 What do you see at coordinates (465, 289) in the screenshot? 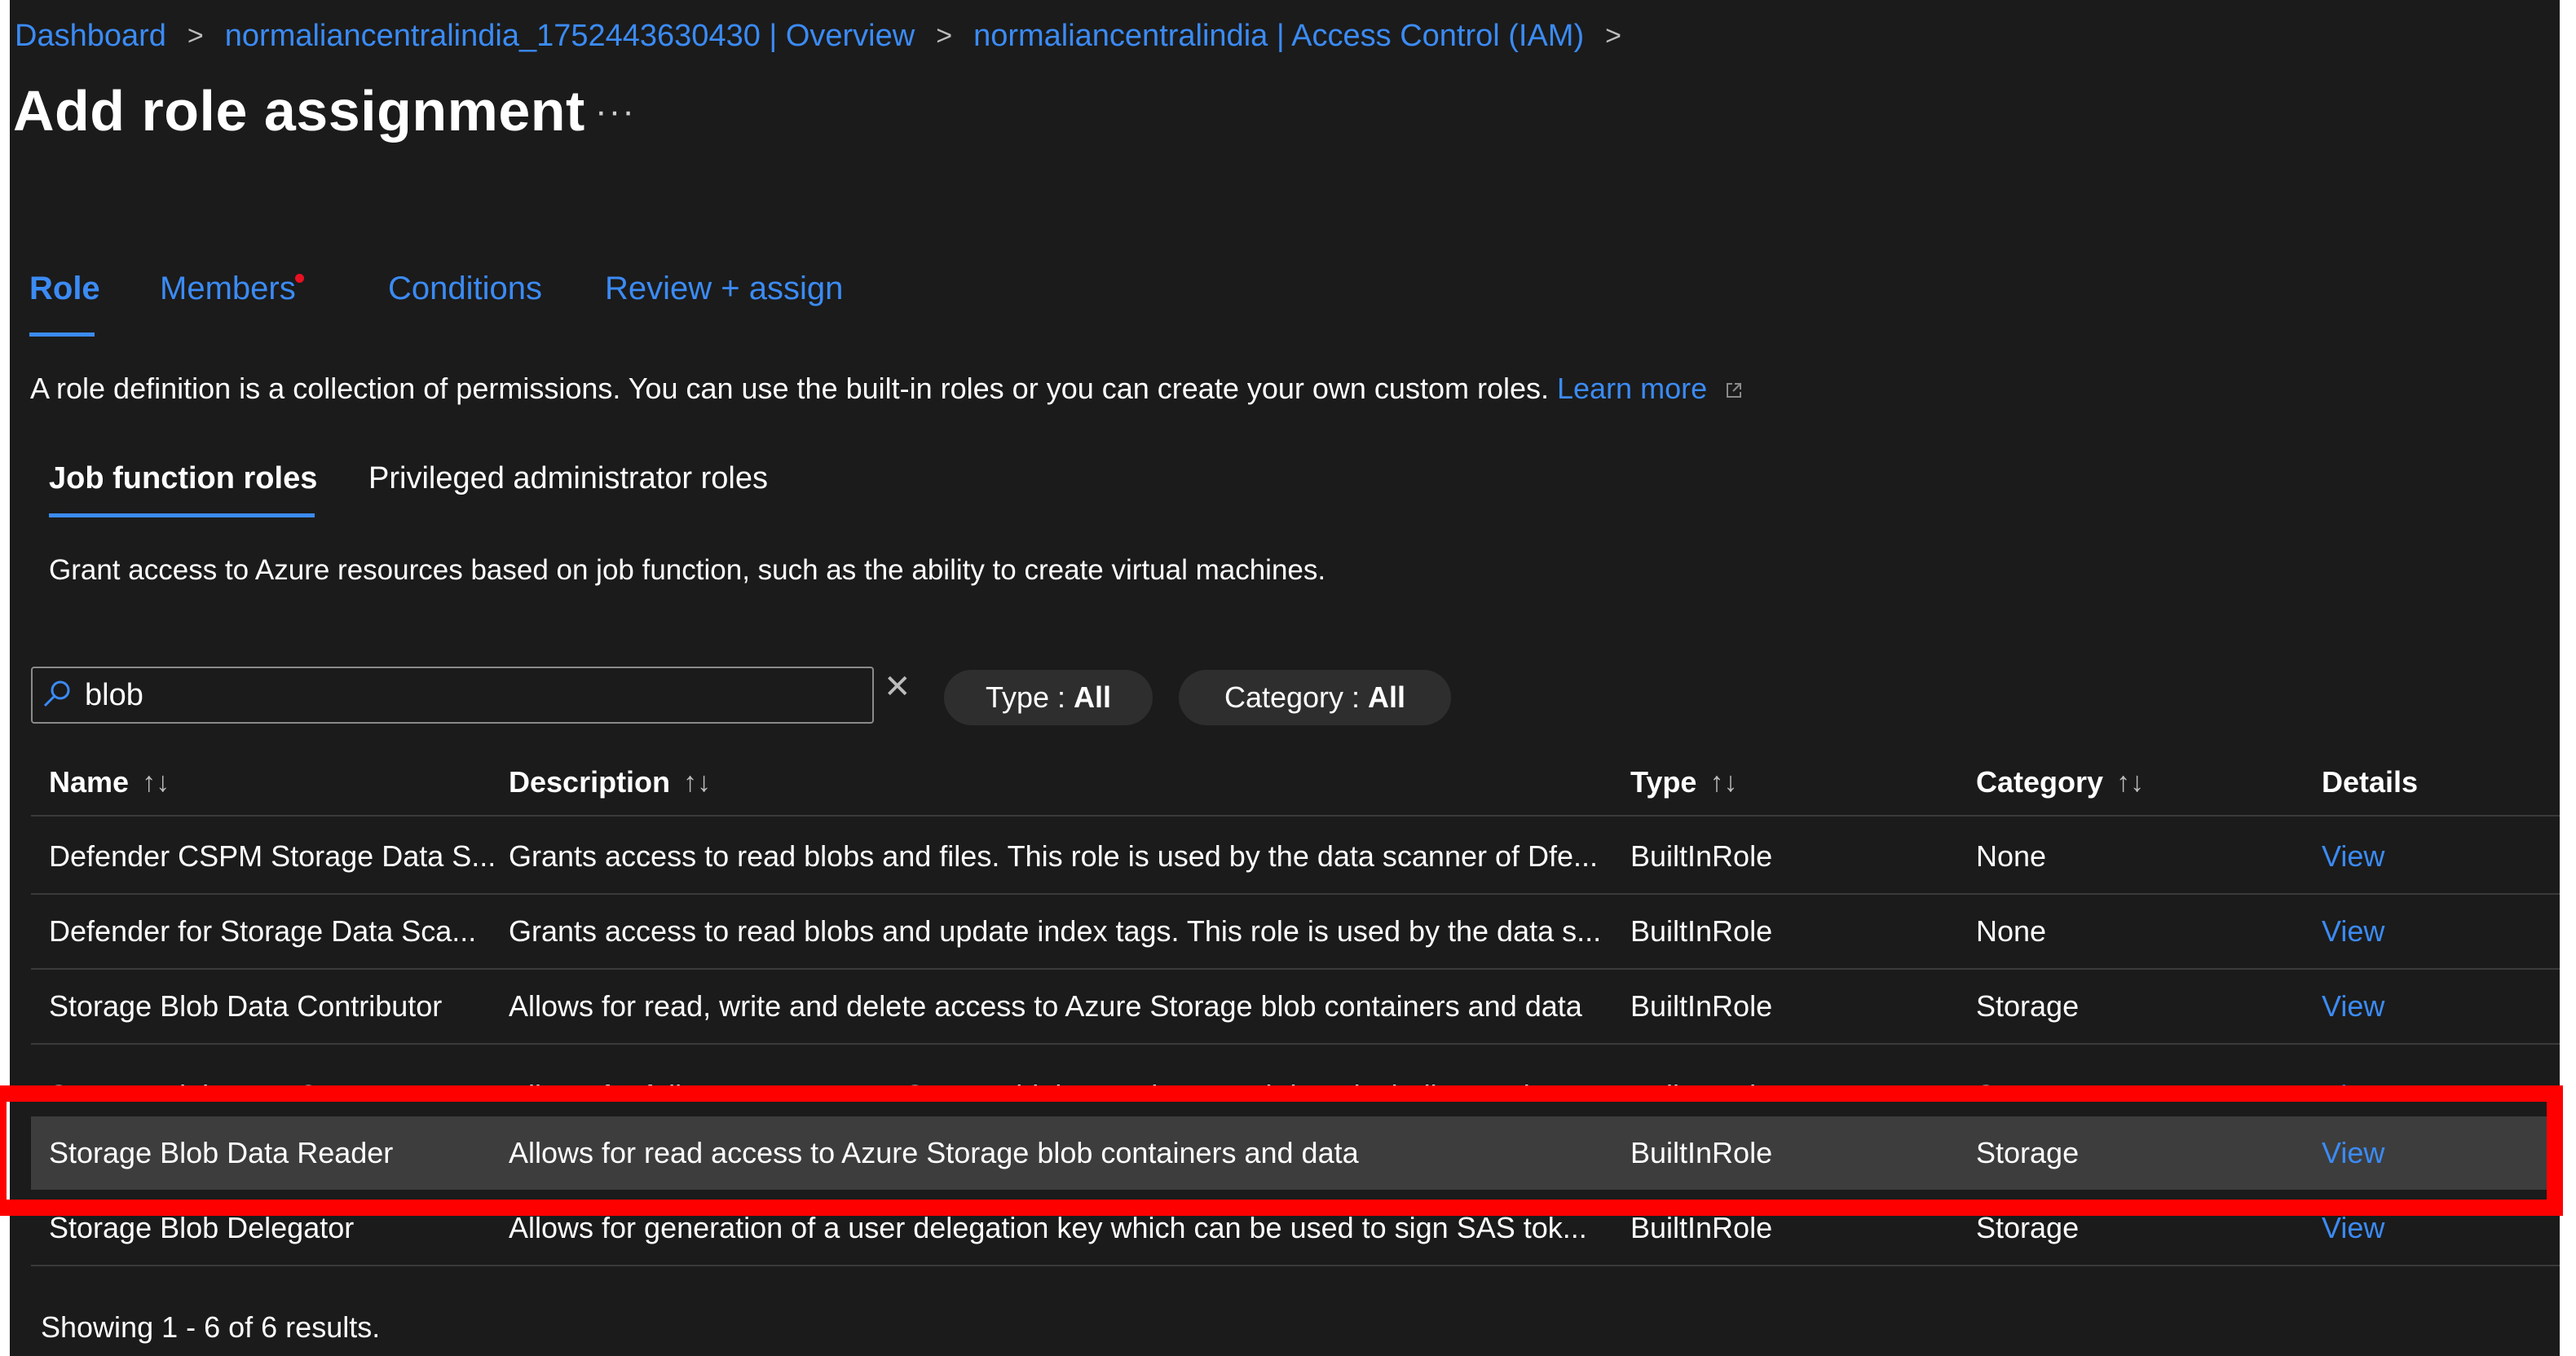
I see `tab-conditions: Conditions` at bounding box center [465, 289].